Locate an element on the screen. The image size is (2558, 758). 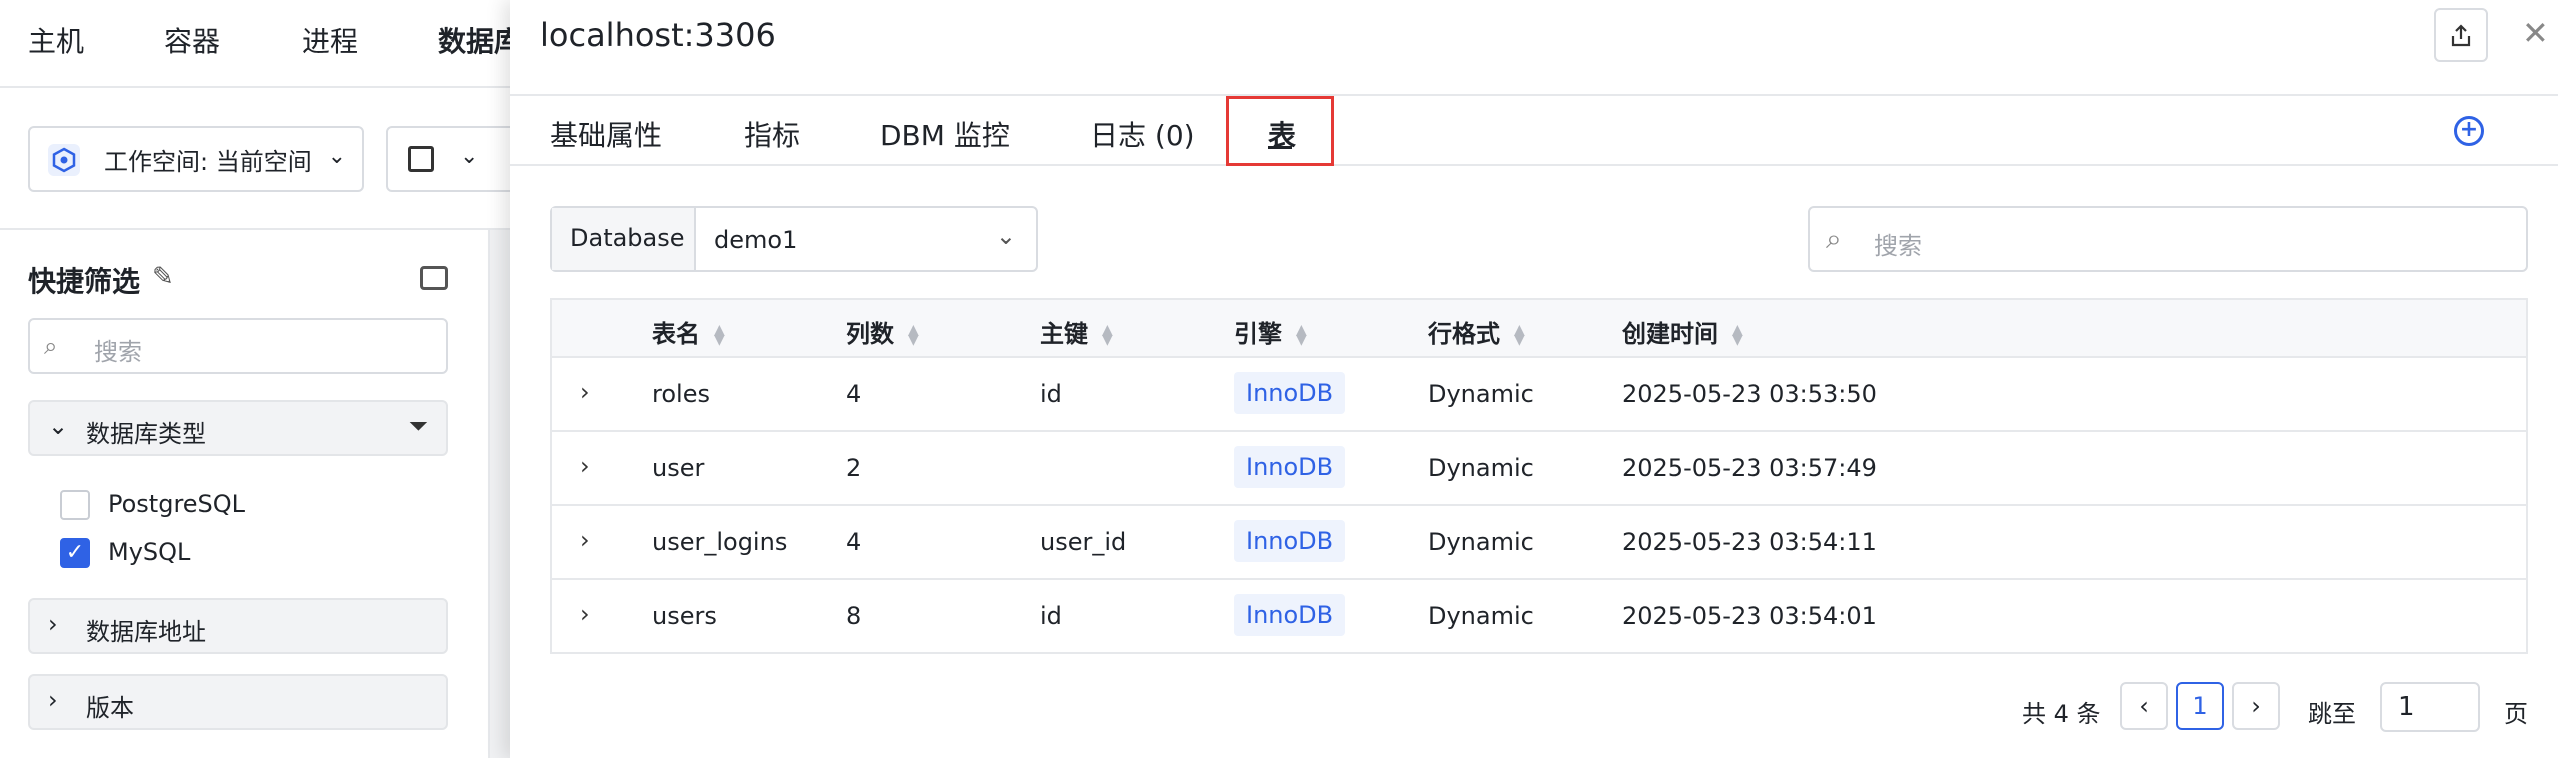
filter-group-db-address: › 数据库地址 is located at coordinates (238, 626).